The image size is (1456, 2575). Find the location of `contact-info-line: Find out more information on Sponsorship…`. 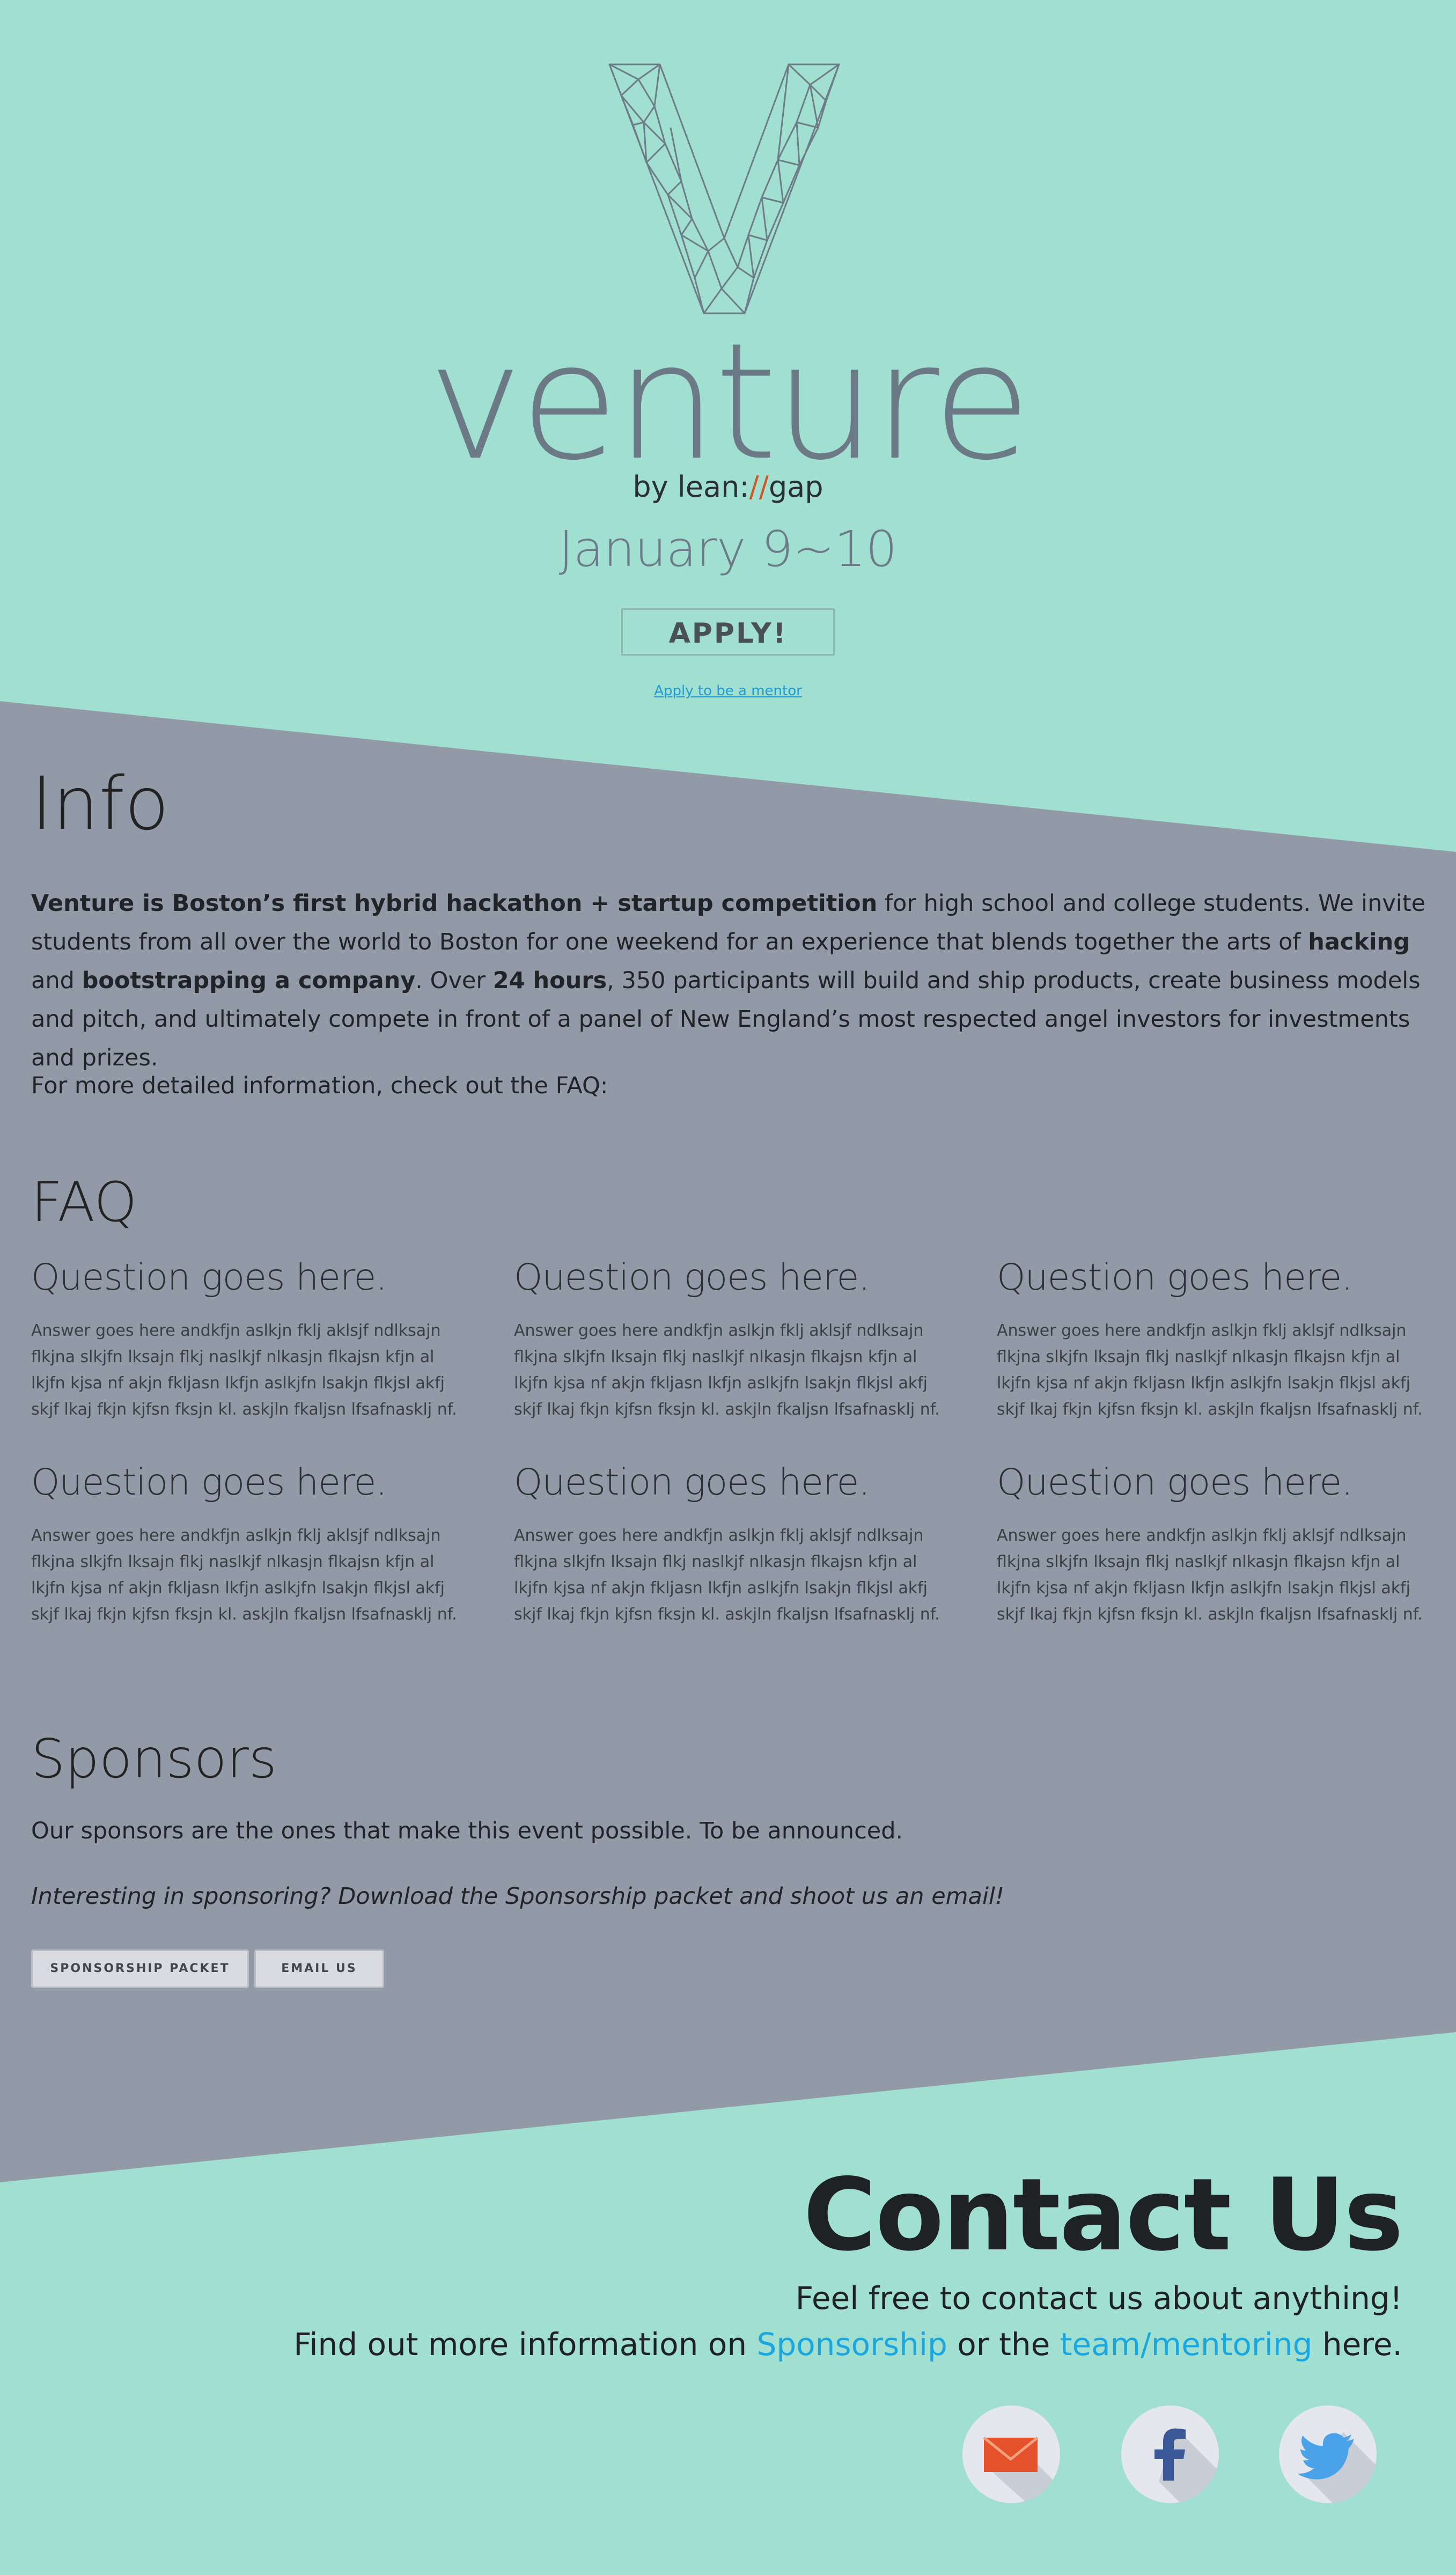

contact-info-line: Find out more information on Sponsorship… is located at coordinates (847, 2345).